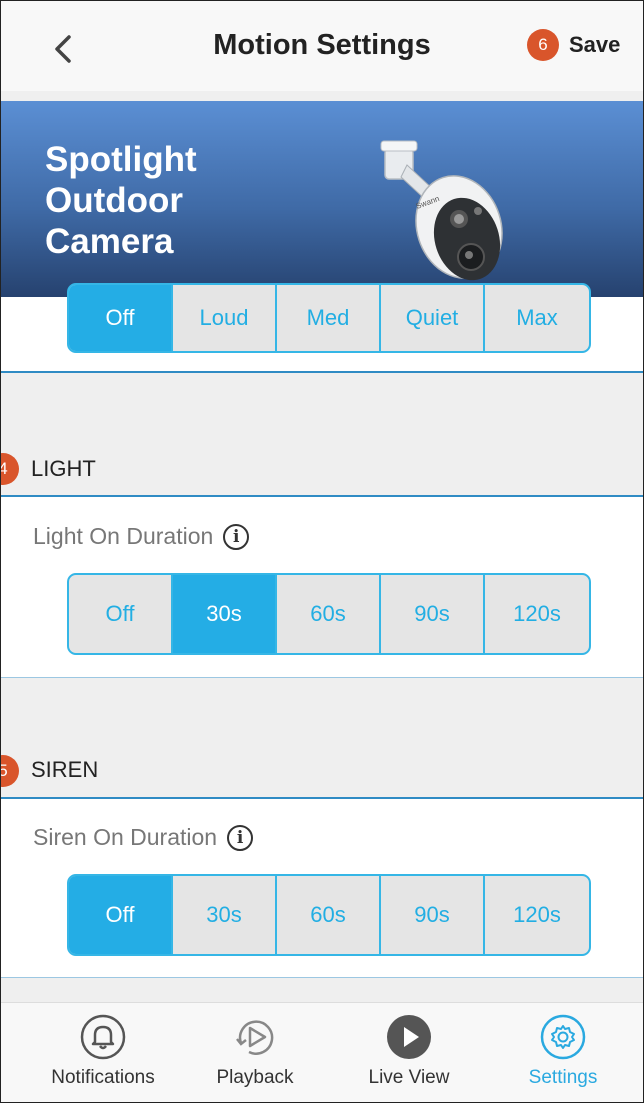 The width and height of the screenshot is (644, 1103). I want to click on save-button: Save, so click(594, 45).